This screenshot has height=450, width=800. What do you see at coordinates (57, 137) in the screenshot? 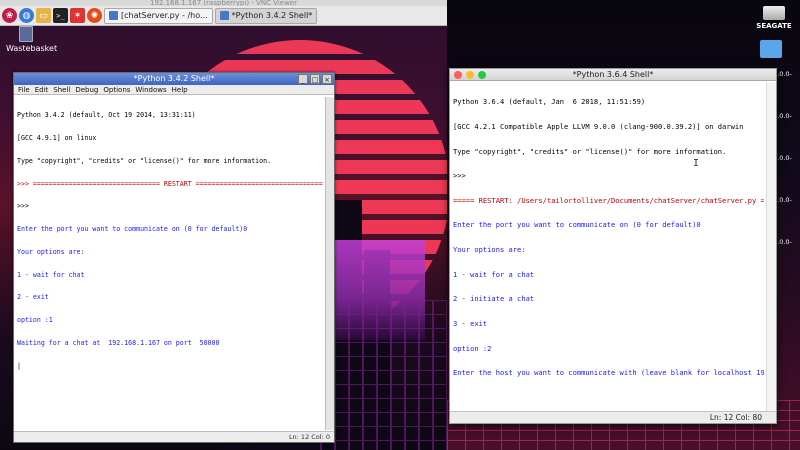
I see `shell-line: [GCC 4.9.1] on linux` at bounding box center [57, 137].